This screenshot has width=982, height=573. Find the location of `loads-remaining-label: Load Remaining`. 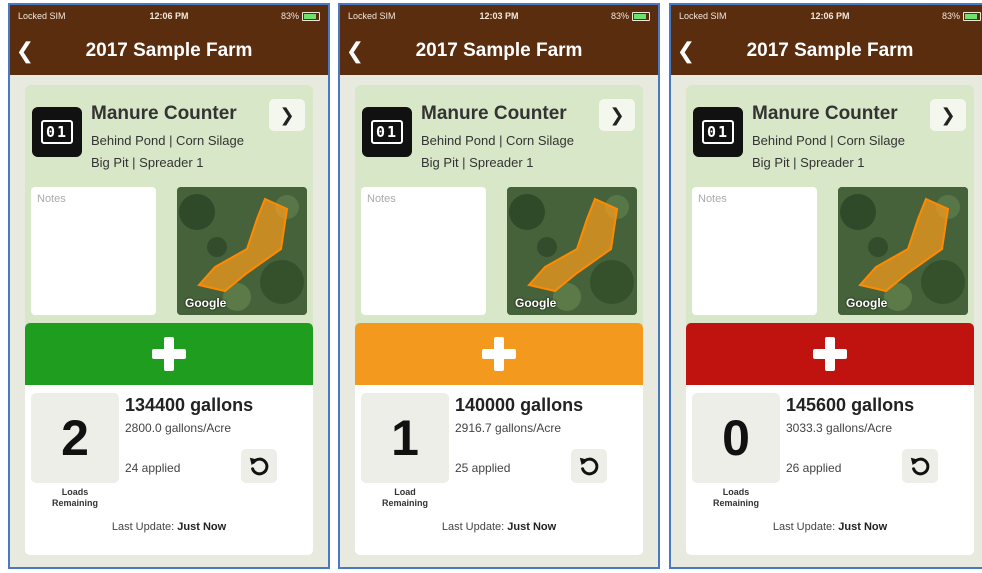

loads-remaining-label: Load Remaining is located at coordinates (405, 498).